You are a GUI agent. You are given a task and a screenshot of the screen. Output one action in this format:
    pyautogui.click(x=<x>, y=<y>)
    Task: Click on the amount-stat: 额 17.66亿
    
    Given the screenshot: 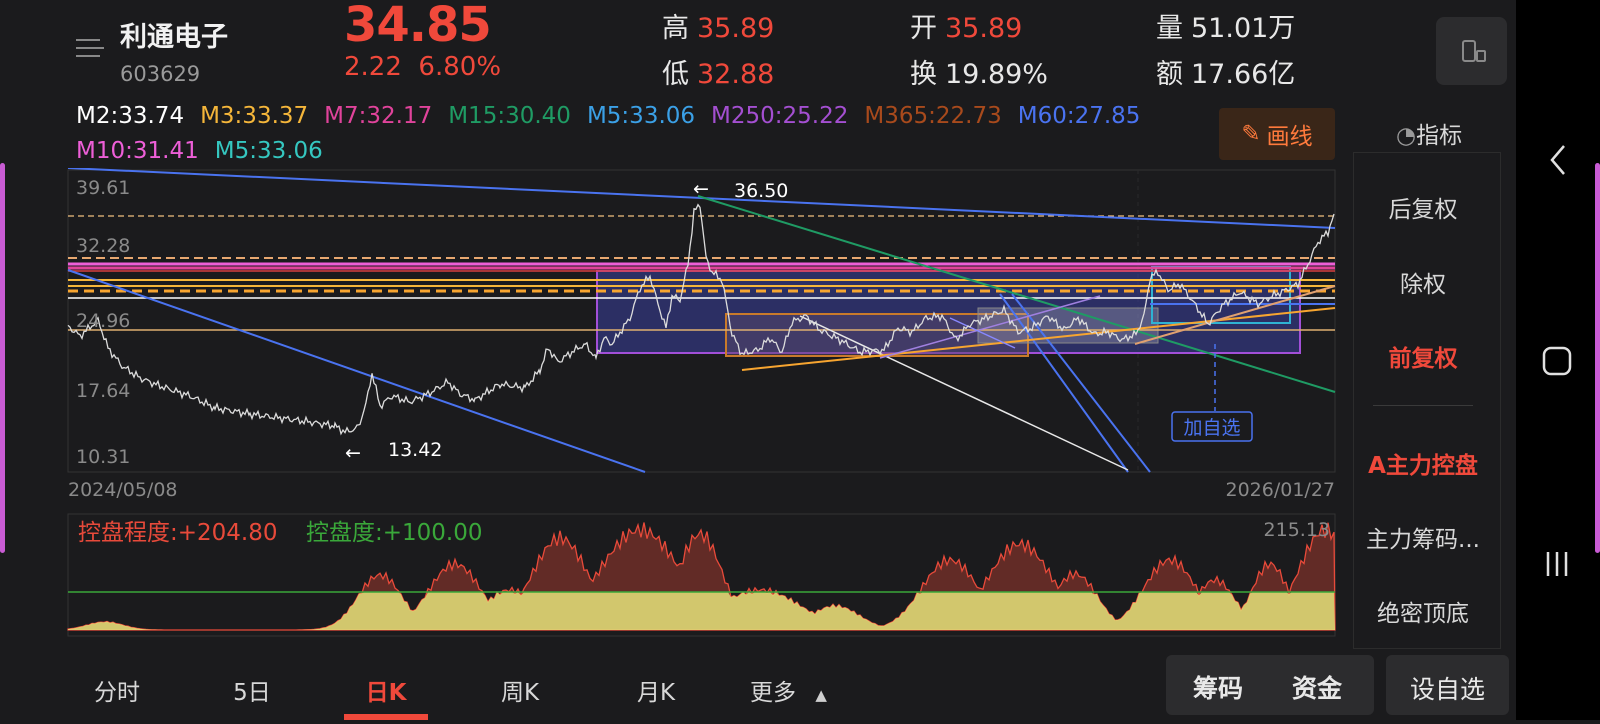 What is the action you would take?
    pyautogui.click(x=1226, y=74)
    